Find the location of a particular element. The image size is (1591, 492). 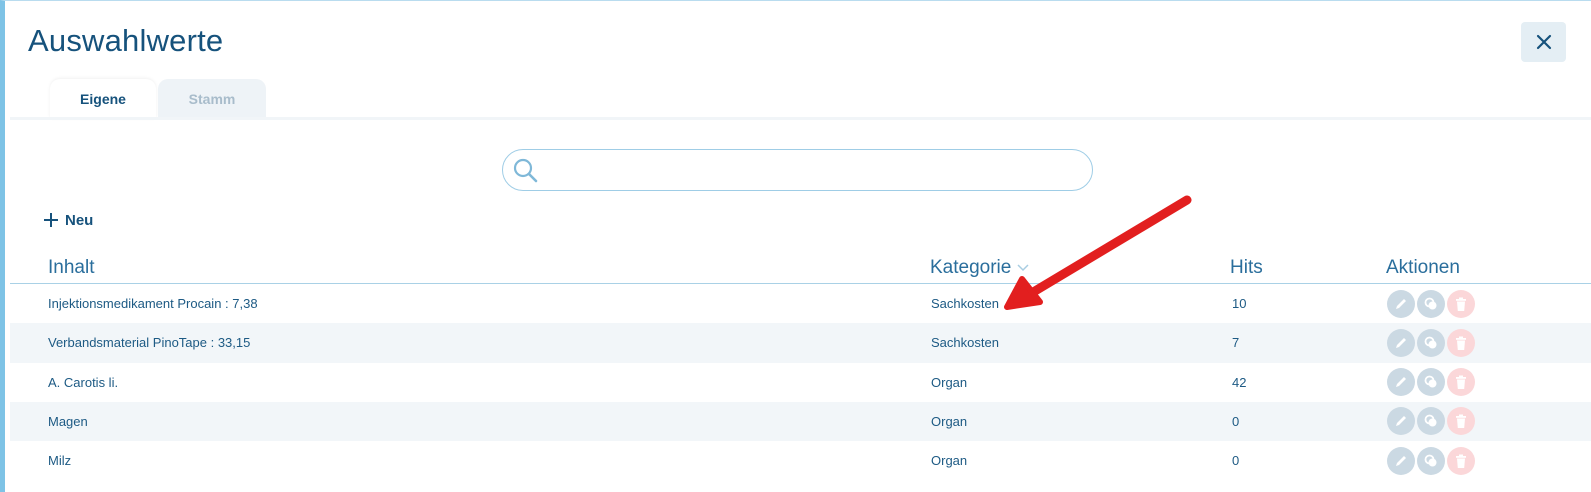

new-button-label: Neu is located at coordinates (79, 220).